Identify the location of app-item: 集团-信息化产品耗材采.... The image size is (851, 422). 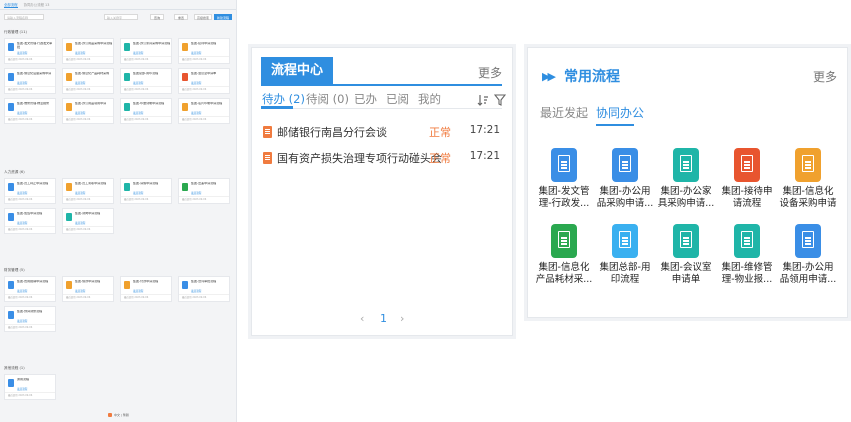
(564, 259).